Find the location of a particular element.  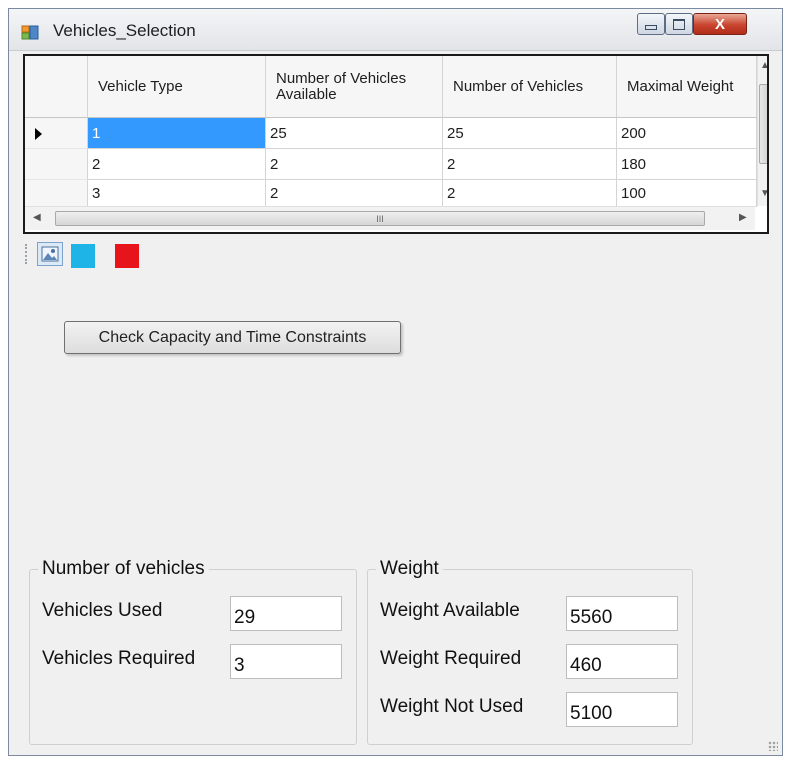

cyan-color-button is located at coordinates (83, 256).